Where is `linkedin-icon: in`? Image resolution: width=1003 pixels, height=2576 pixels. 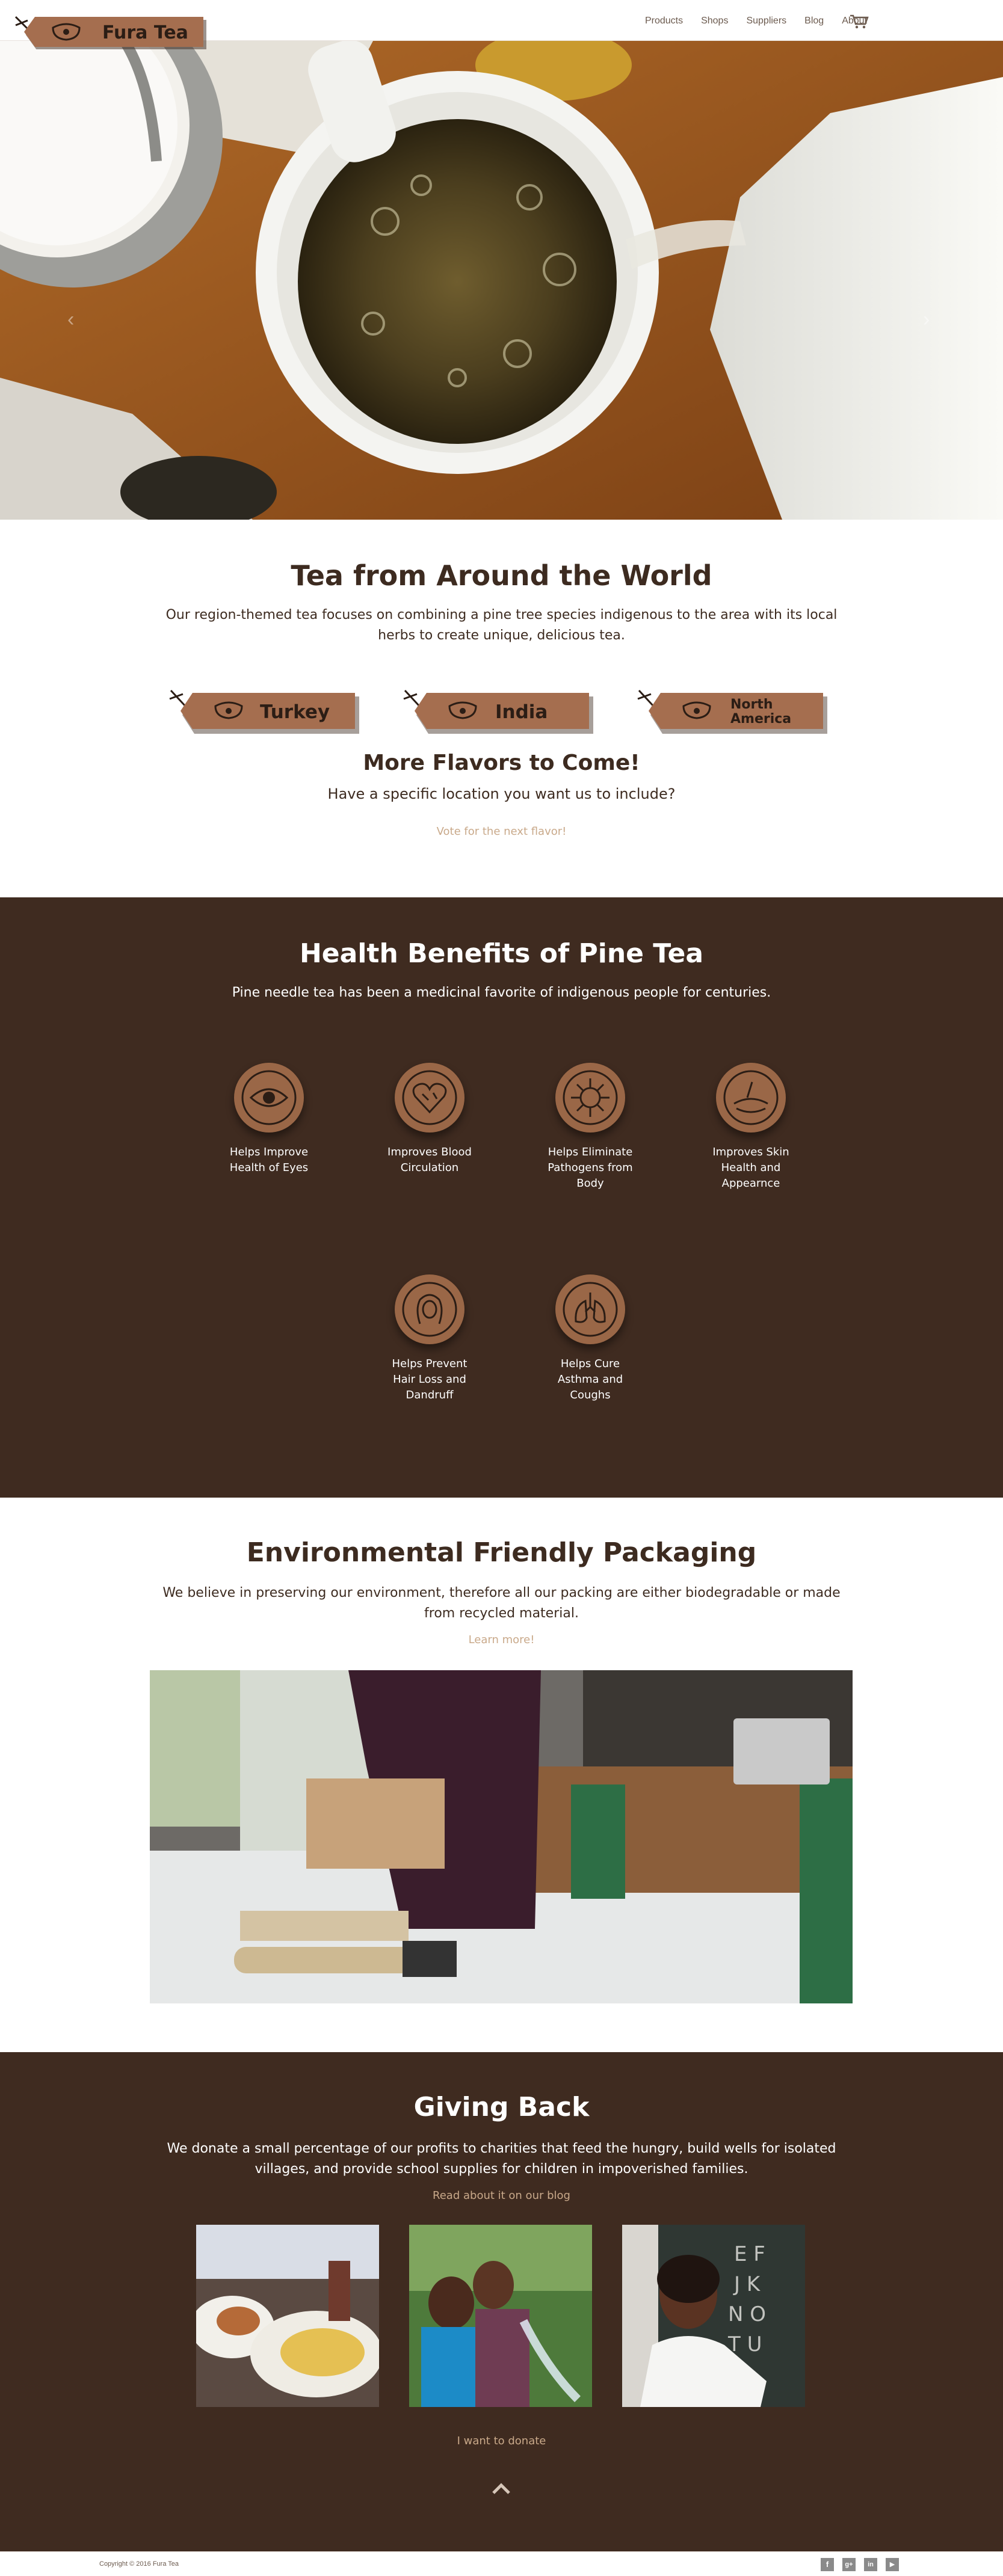 linkedin-icon: in is located at coordinates (870, 2564).